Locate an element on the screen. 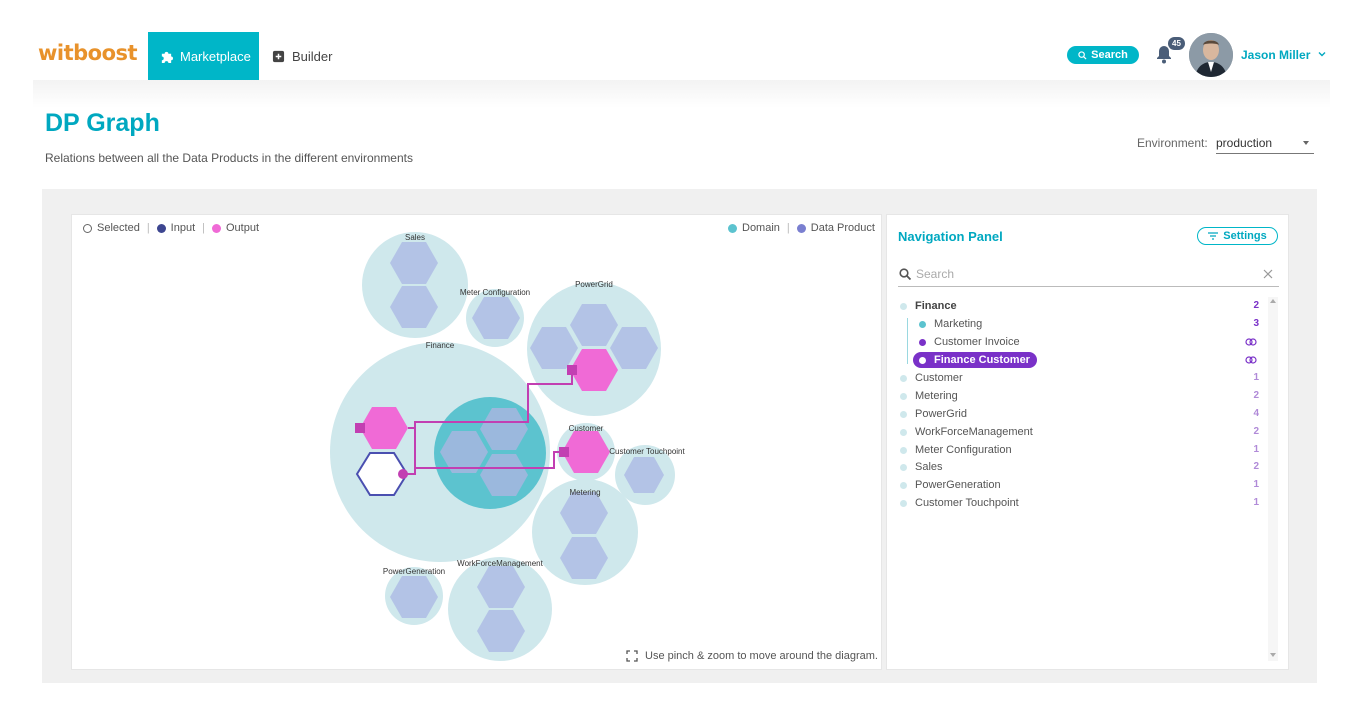  navigation-scrollbar is located at coordinates (1273, 479).